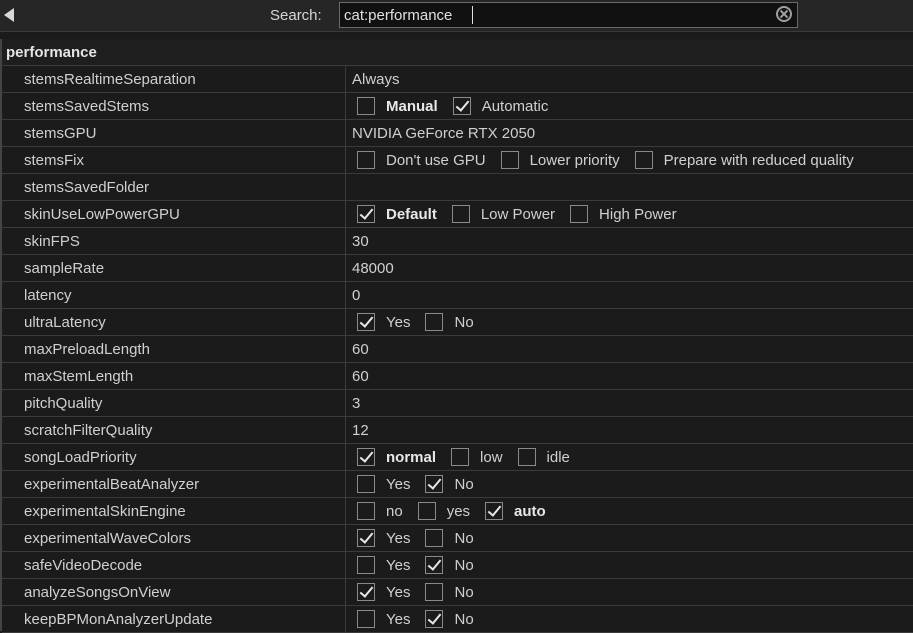 The image size is (913, 633). Describe the element at coordinates (558, 160) in the screenshot. I see `option-lower-priority: Lower priority` at that location.